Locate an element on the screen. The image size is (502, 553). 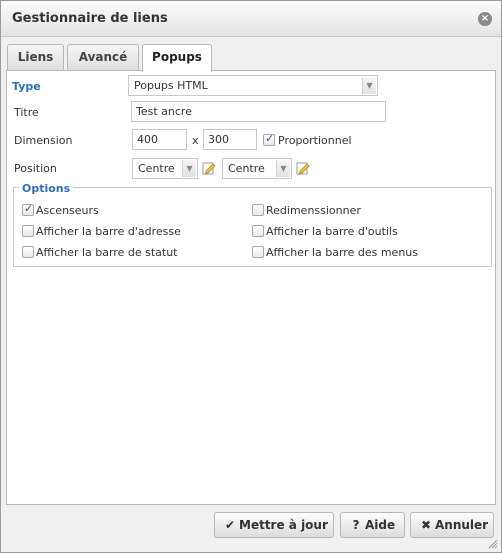
option-checkbox-menus is located at coordinates (258, 252).